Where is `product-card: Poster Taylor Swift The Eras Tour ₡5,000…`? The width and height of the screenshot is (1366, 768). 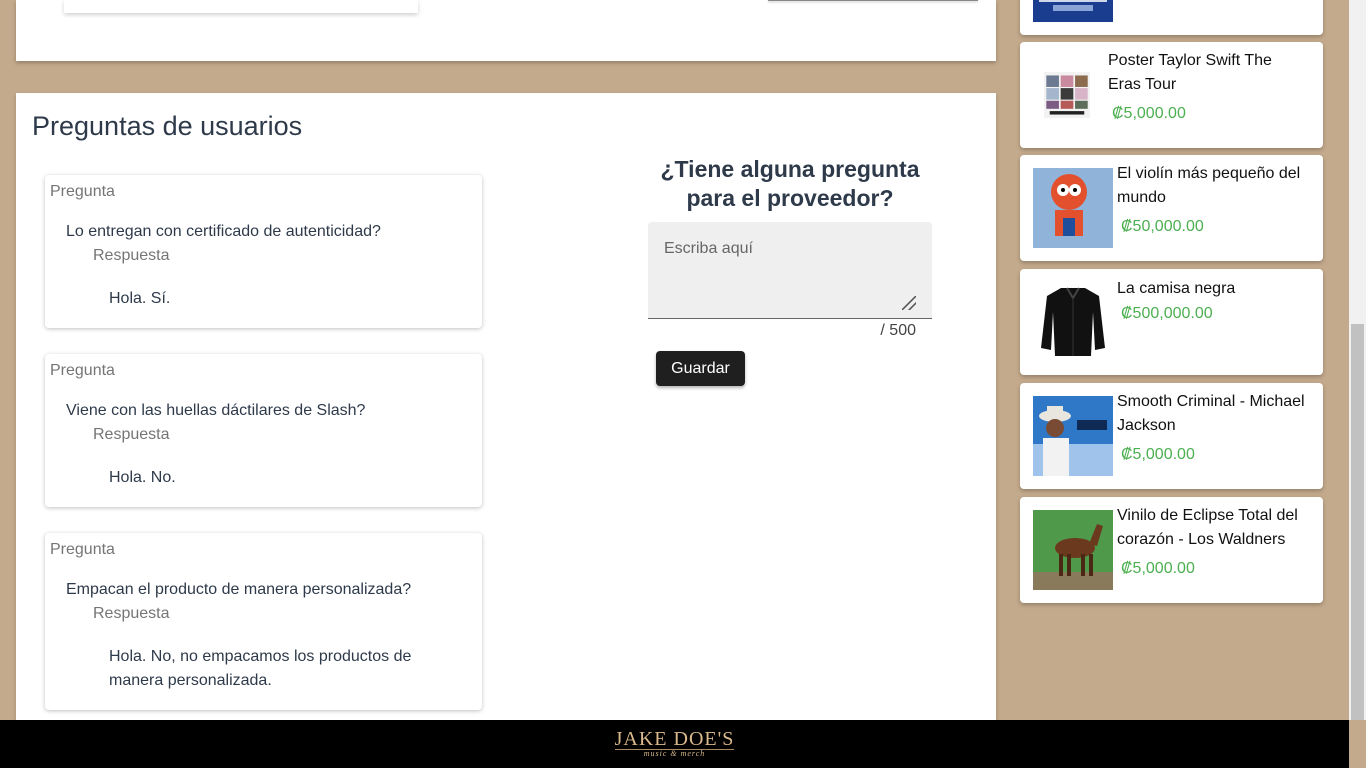 product-card: Poster Taylor Swift The Eras Tour ₡5,000… is located at coordinates (1171, 95).